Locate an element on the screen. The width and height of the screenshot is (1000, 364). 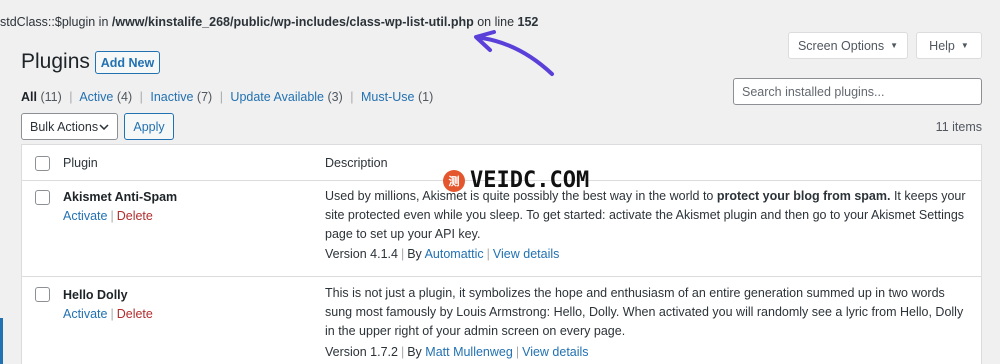
annotation-arrow-icon is located at coordinates (514, 53).